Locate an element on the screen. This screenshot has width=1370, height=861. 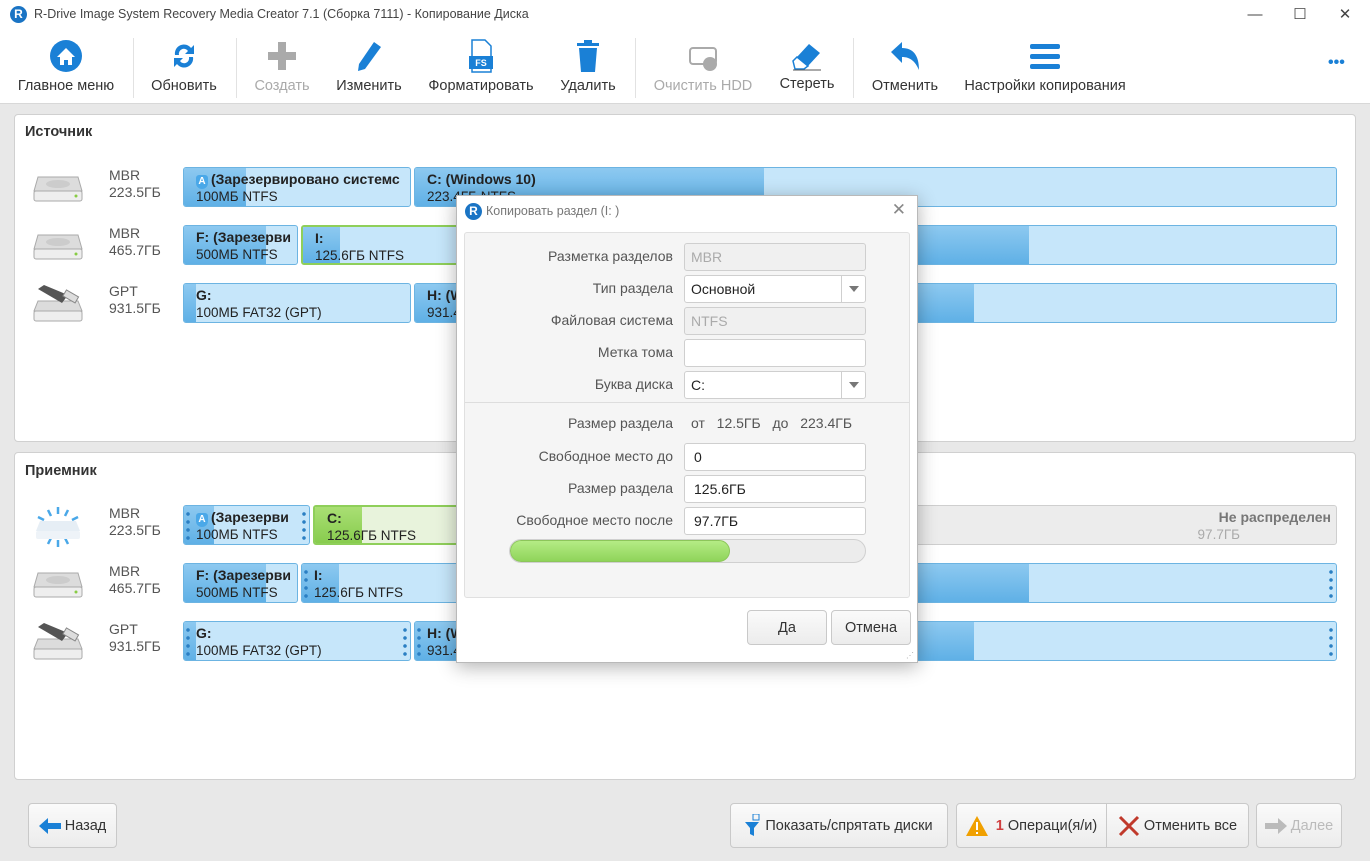
drive-letter-value: C: is located at coordinates (698, 385).